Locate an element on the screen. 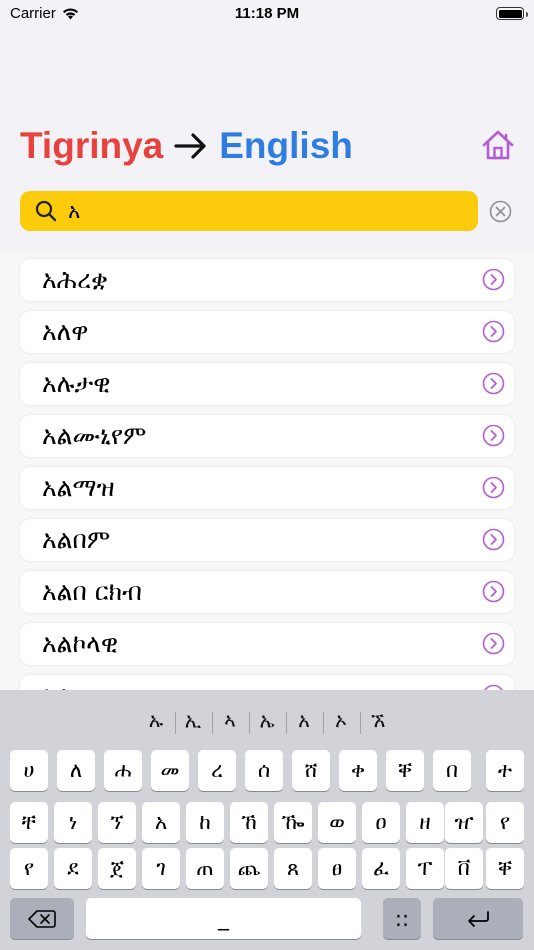  list-item: አልኮላዊ is located at coordinates (267, 644).